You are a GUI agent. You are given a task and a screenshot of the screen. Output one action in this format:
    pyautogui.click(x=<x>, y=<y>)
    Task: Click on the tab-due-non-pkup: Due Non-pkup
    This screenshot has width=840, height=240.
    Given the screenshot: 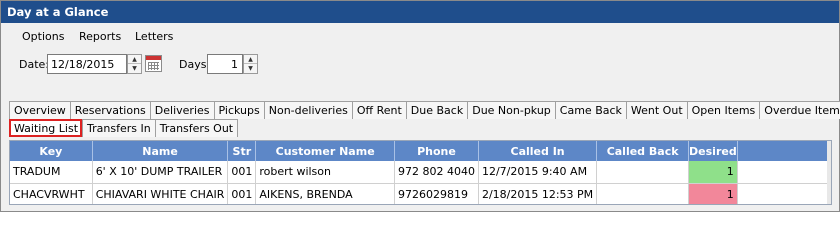 What is the action you would take?
    pyautogui.click(x=511, y=110)
    